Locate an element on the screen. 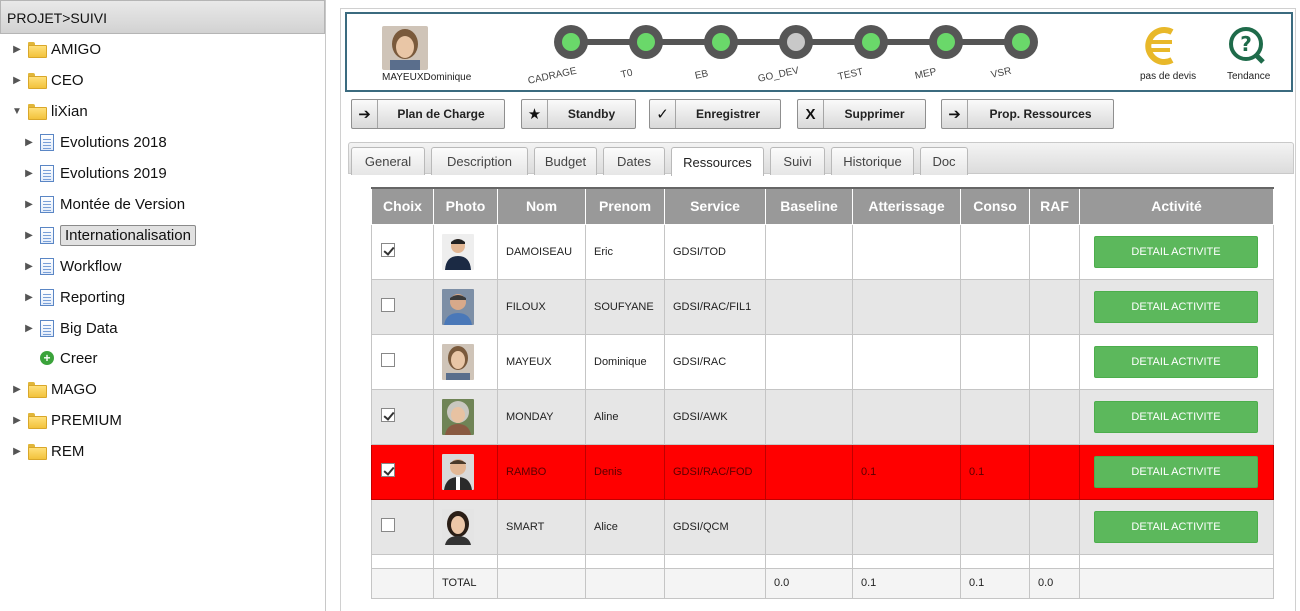 The image size is (1300, 611). col-header-photo: Photo is located at coordinates (465, 206).